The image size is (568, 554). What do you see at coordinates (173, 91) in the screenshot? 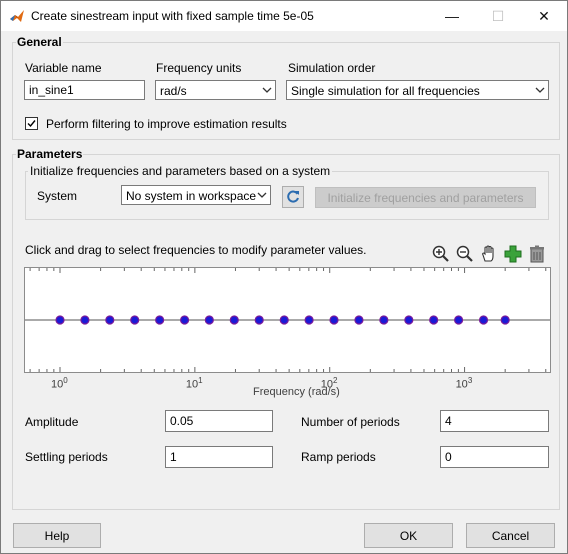
I see `frequency-units-value: rad/s` at bounding box center [173, 91].